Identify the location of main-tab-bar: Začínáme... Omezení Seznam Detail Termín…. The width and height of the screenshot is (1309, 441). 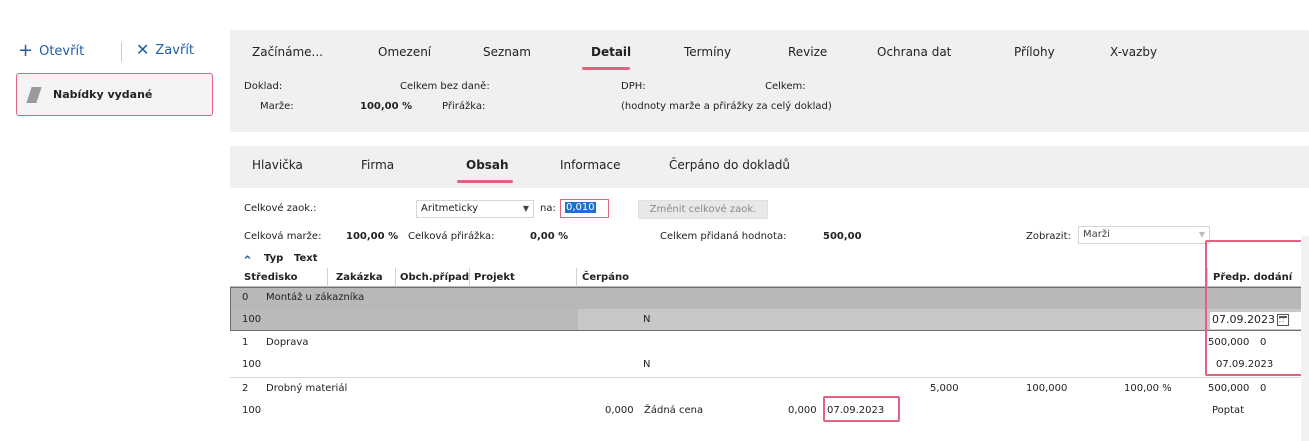
(769, 52).